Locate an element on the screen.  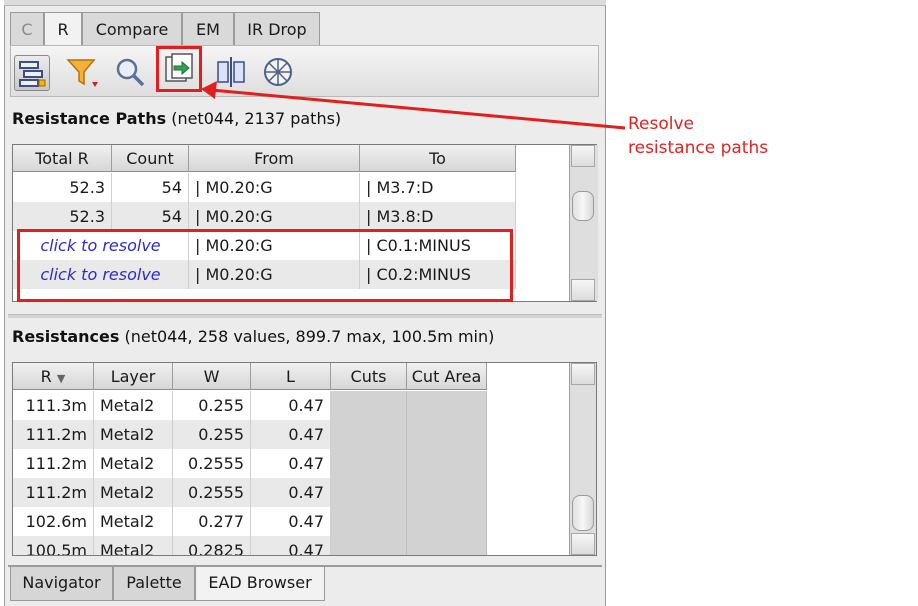
tab-navigator-label: Navigator is located at coordinates (61, 582).